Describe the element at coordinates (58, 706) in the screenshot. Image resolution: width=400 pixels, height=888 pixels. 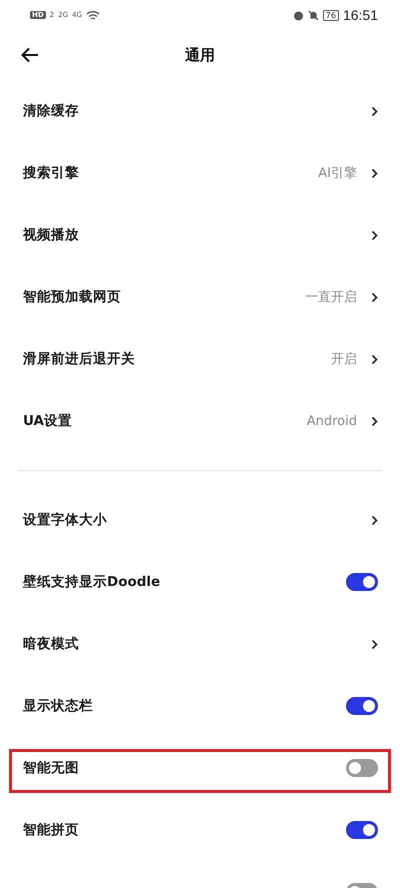
I see `setting-label: 显示状态栏` at that location.